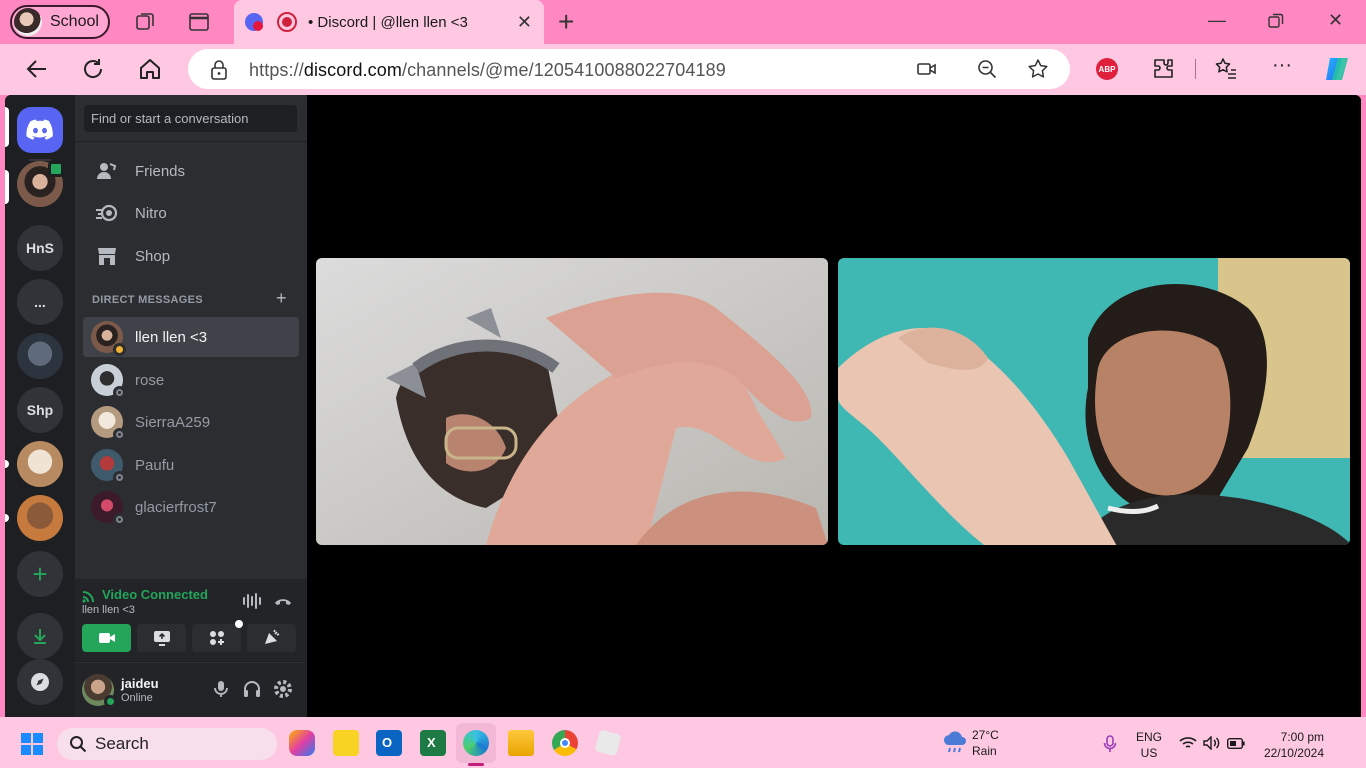  I want to click on copilot-icon, so click(1337, 69).